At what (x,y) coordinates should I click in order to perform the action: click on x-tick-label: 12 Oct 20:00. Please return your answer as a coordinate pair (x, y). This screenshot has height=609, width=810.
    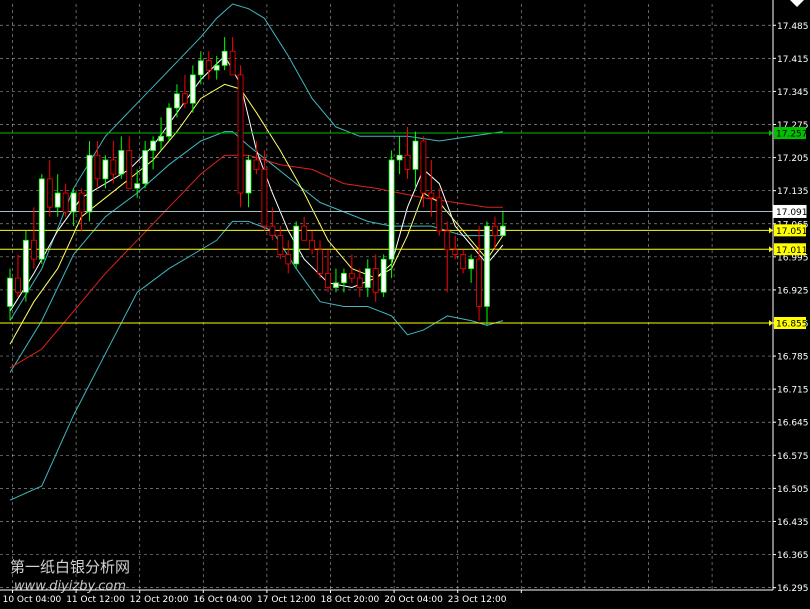
    Looking at the image, I should click on (159, 600).